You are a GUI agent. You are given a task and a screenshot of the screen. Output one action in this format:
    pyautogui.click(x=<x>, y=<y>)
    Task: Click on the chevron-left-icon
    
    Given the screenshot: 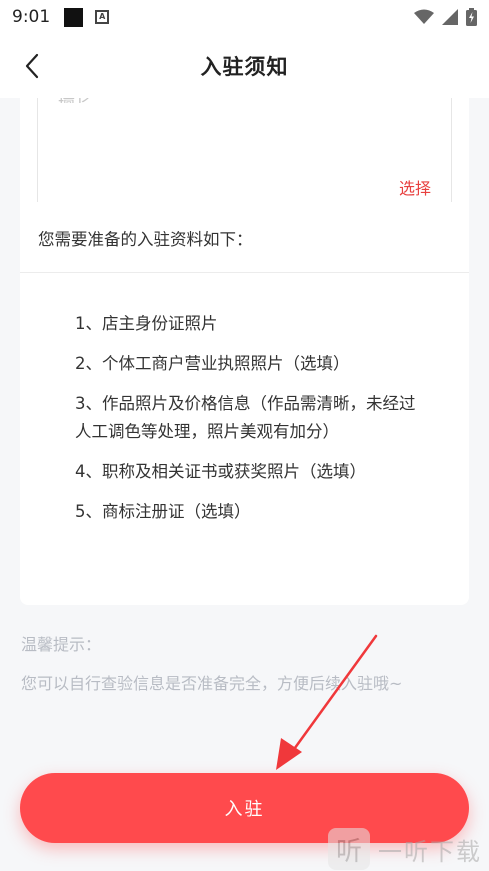 What is the action you would take?
    pyautogui.click(x=32, y=66)
    